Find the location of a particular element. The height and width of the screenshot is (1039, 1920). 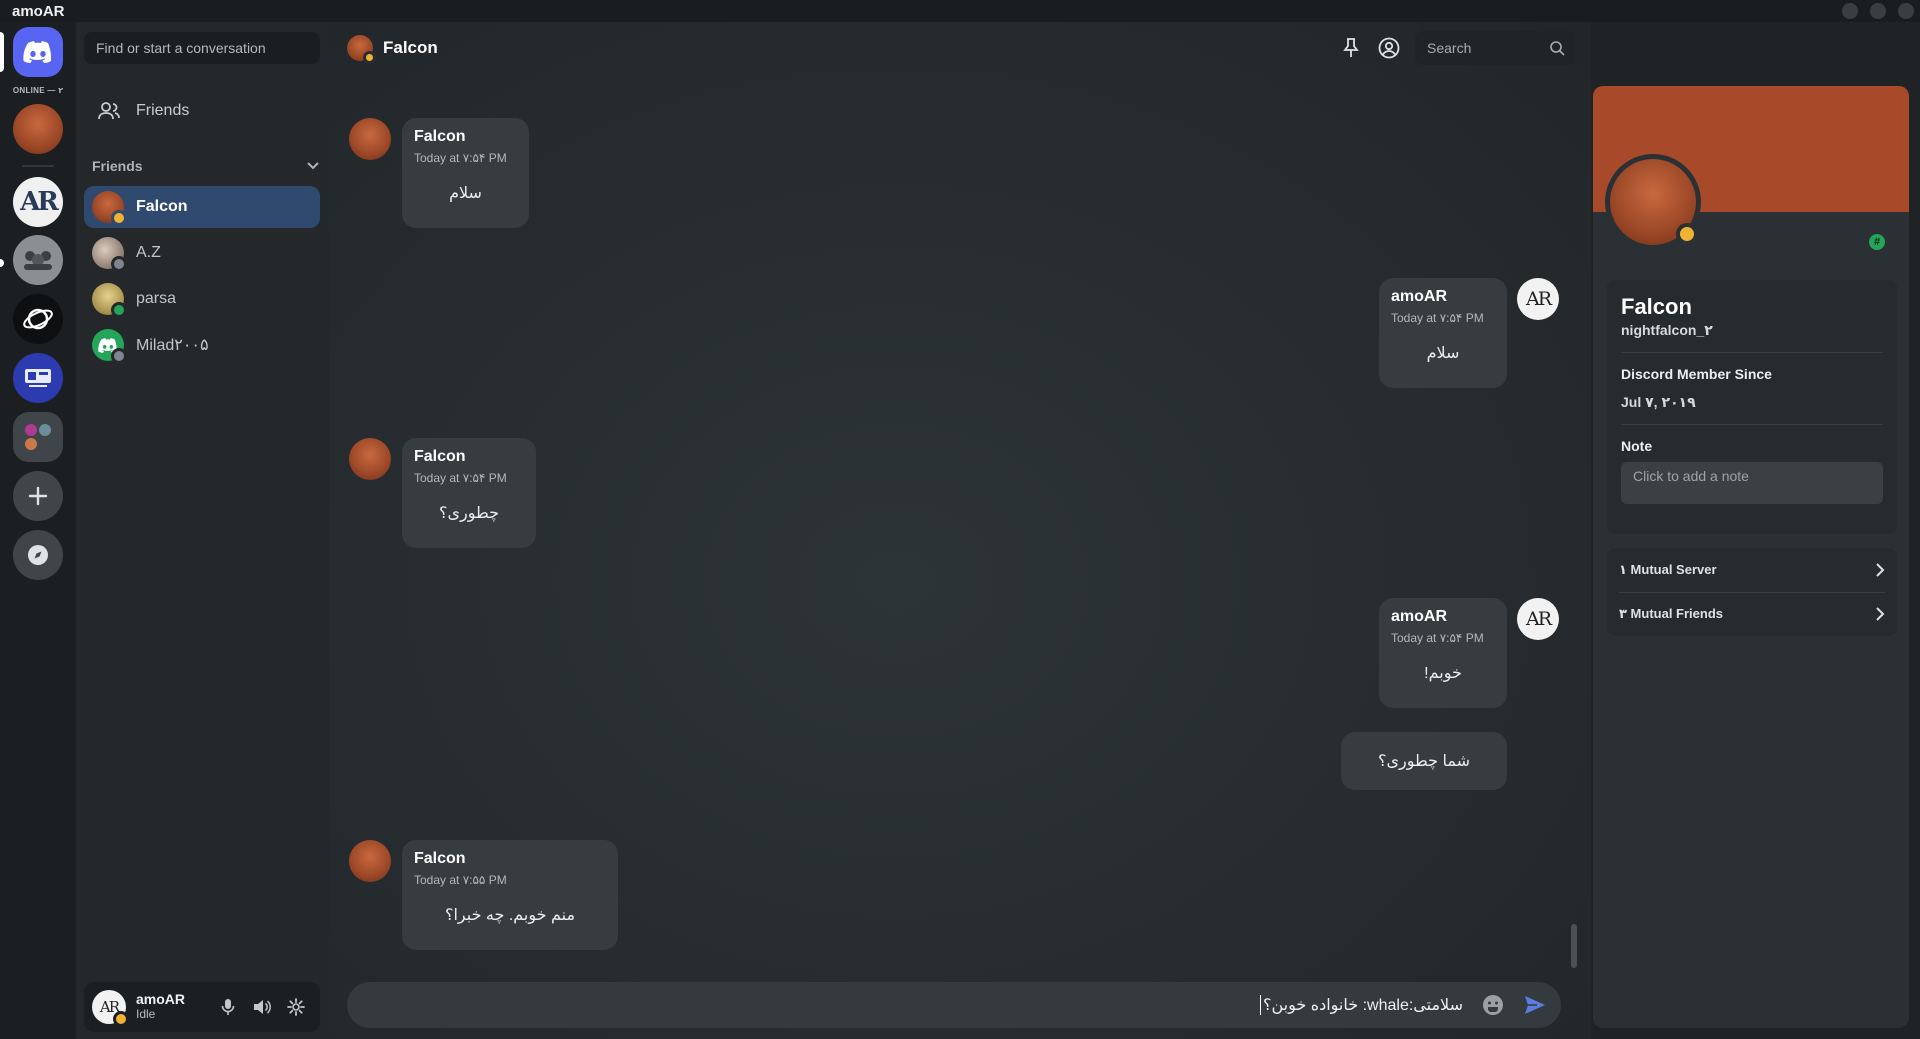

send-button is located at coordinates (1535, 1005).